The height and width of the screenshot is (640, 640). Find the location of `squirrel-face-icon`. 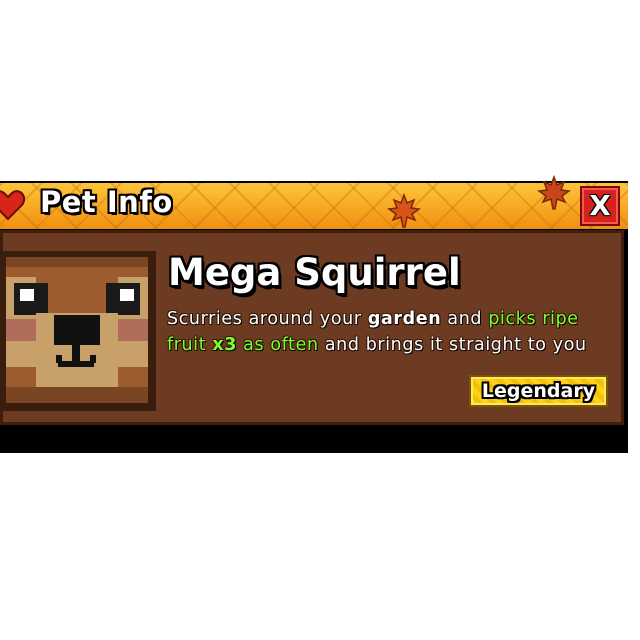

squirrel-face-icon is located at coordinates (77, 330).